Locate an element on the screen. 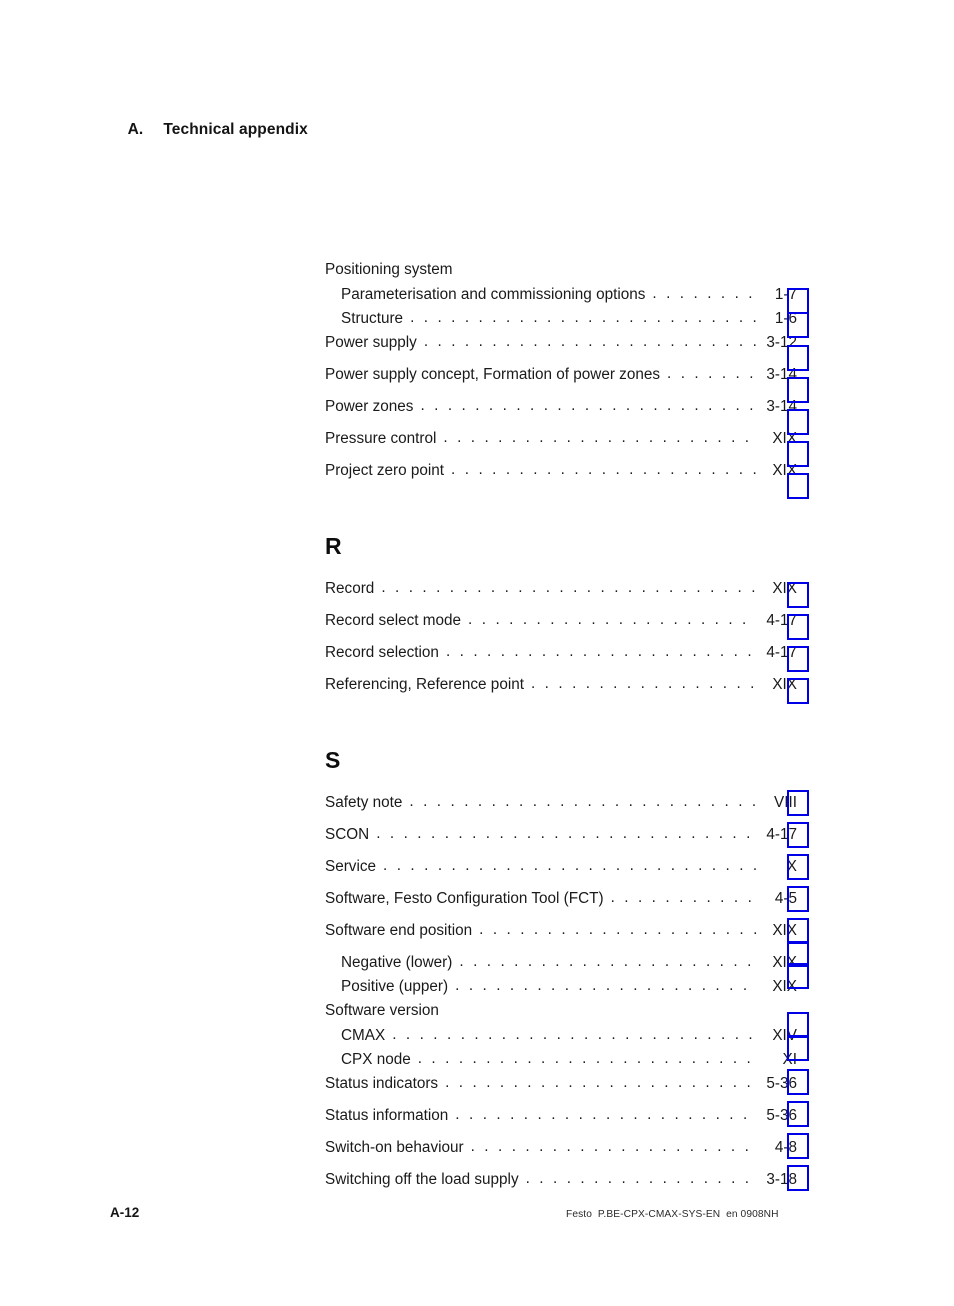  appendix-title: Technical appendix is located at coordinates (235, 129).